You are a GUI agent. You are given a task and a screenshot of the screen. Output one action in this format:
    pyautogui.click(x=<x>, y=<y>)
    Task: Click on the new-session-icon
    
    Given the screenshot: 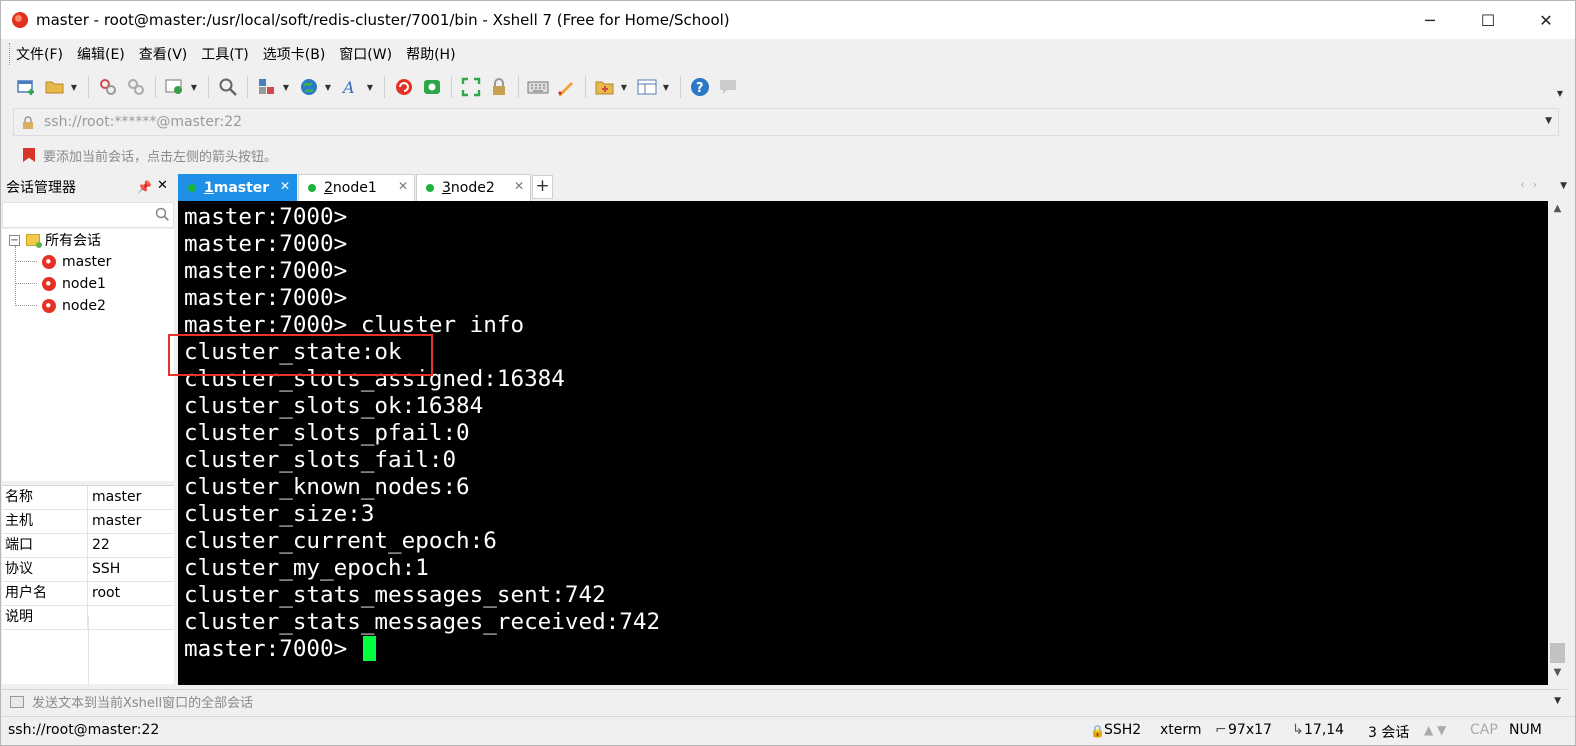 What is the action you would take?
    pyautogui.click(x=27, y=87)
    